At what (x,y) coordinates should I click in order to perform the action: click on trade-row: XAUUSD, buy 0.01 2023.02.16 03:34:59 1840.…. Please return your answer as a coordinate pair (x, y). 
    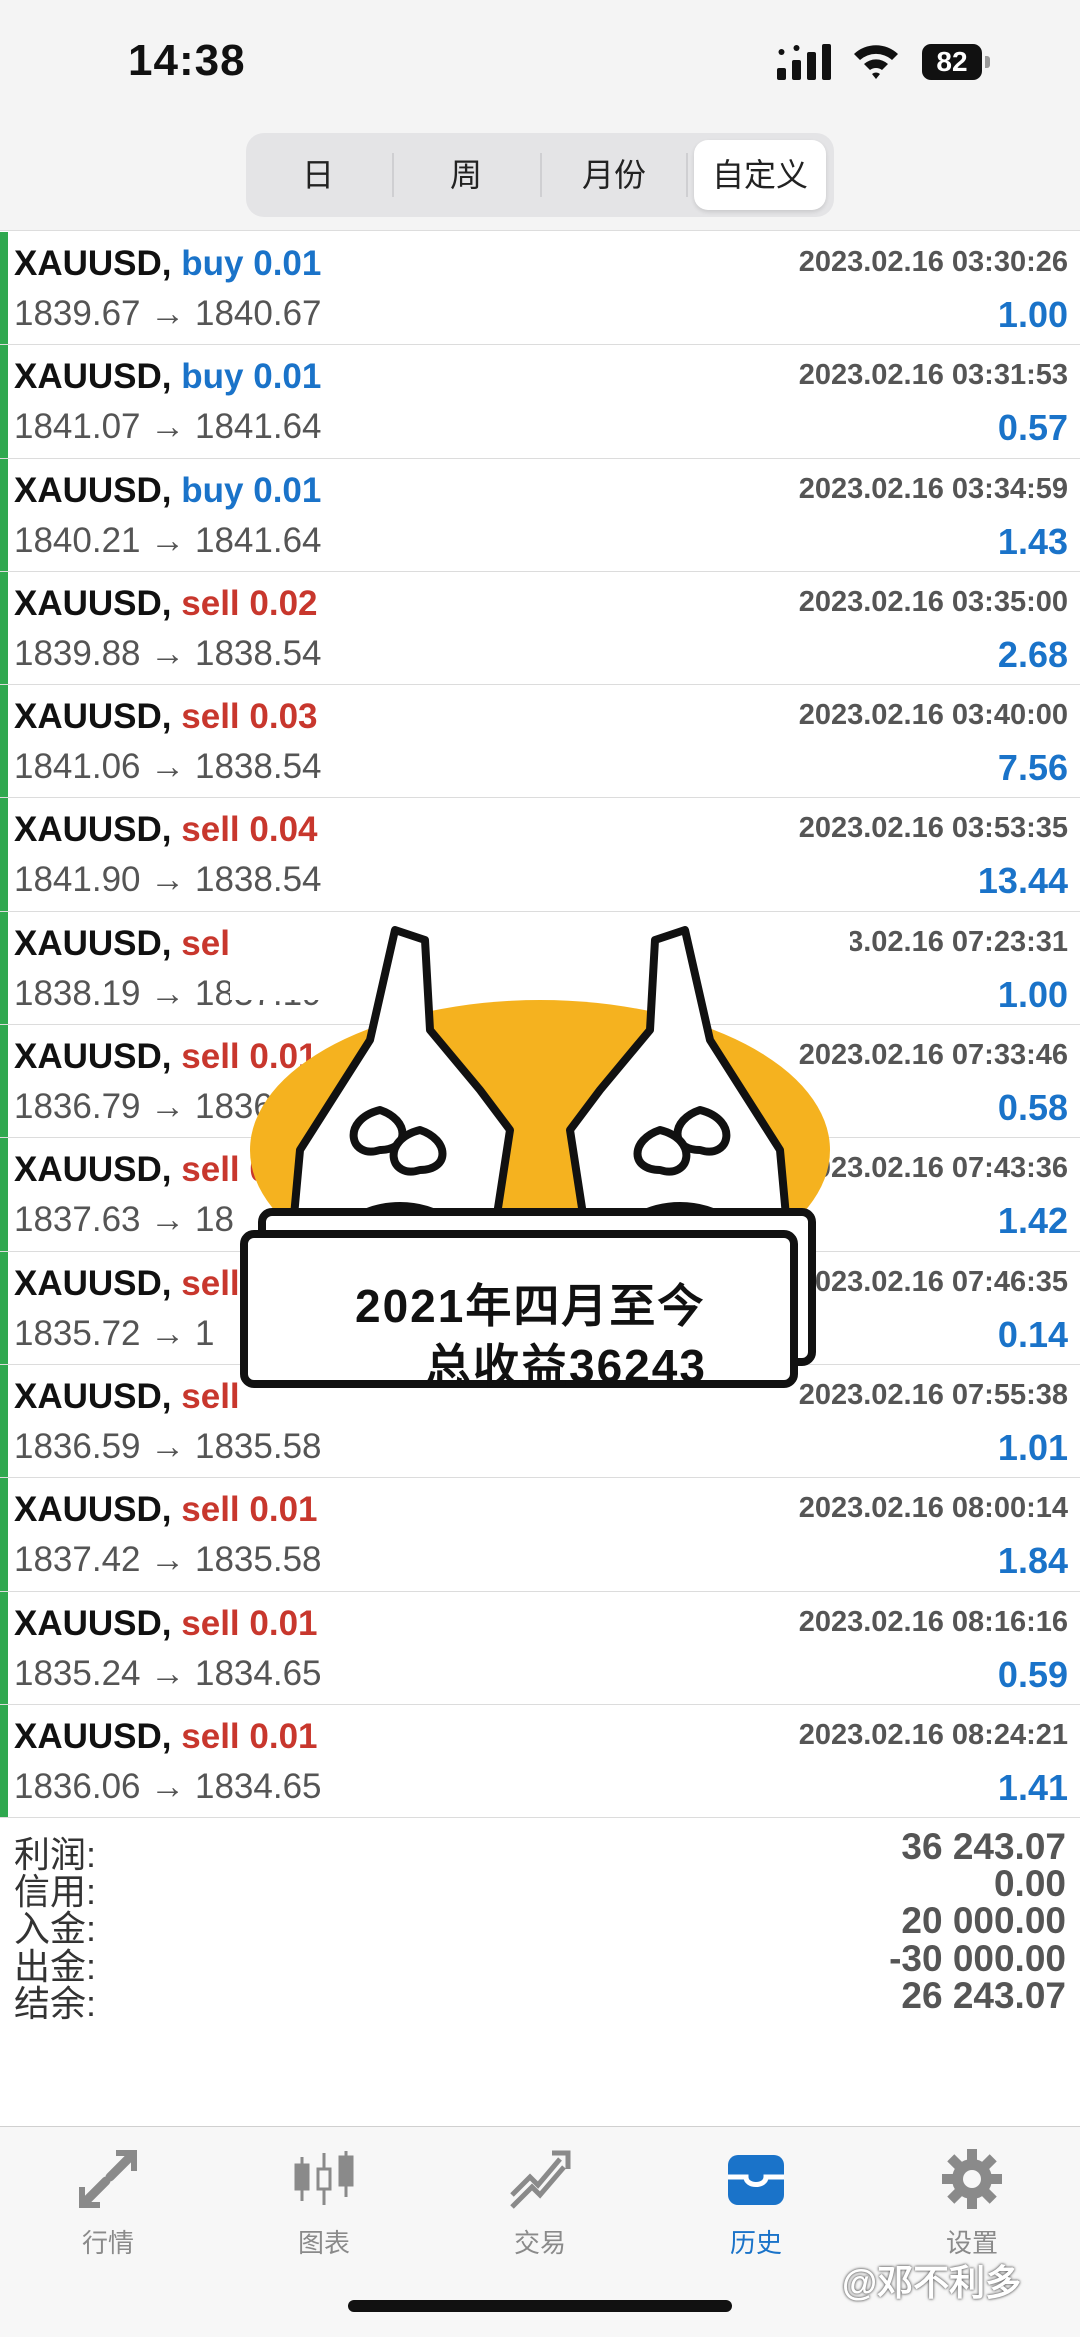
    Looking at the image, I should click on (540, 515).